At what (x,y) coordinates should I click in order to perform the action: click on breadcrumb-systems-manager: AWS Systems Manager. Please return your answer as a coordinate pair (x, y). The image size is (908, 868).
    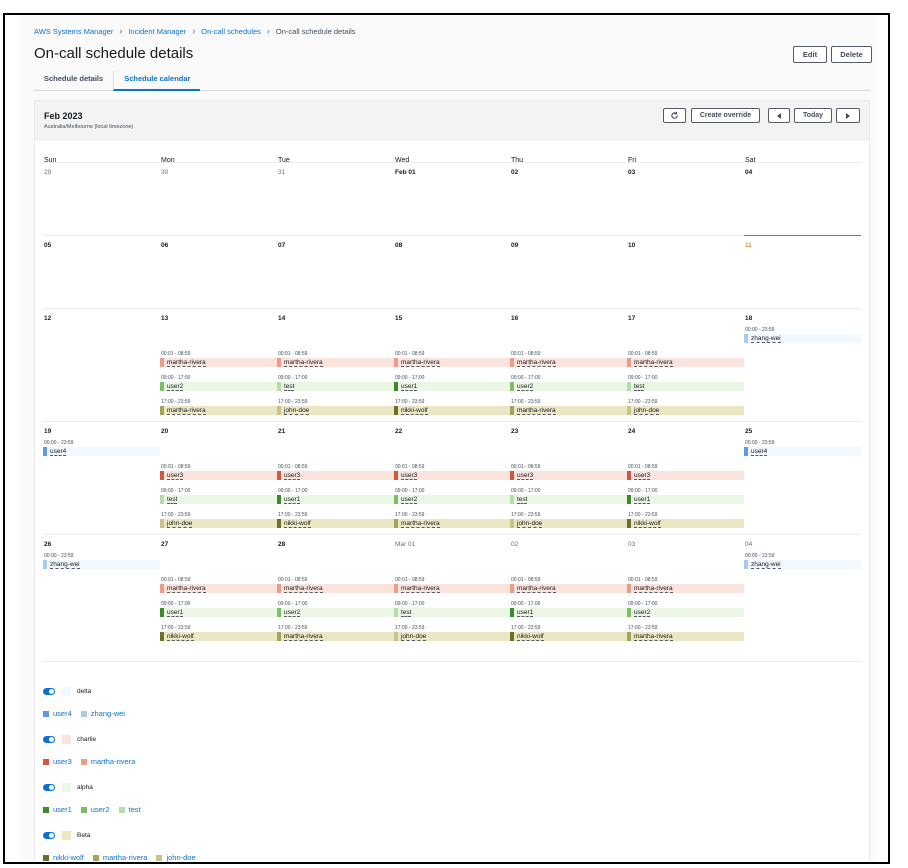
    Looking at the image, I should click on (73, 31).